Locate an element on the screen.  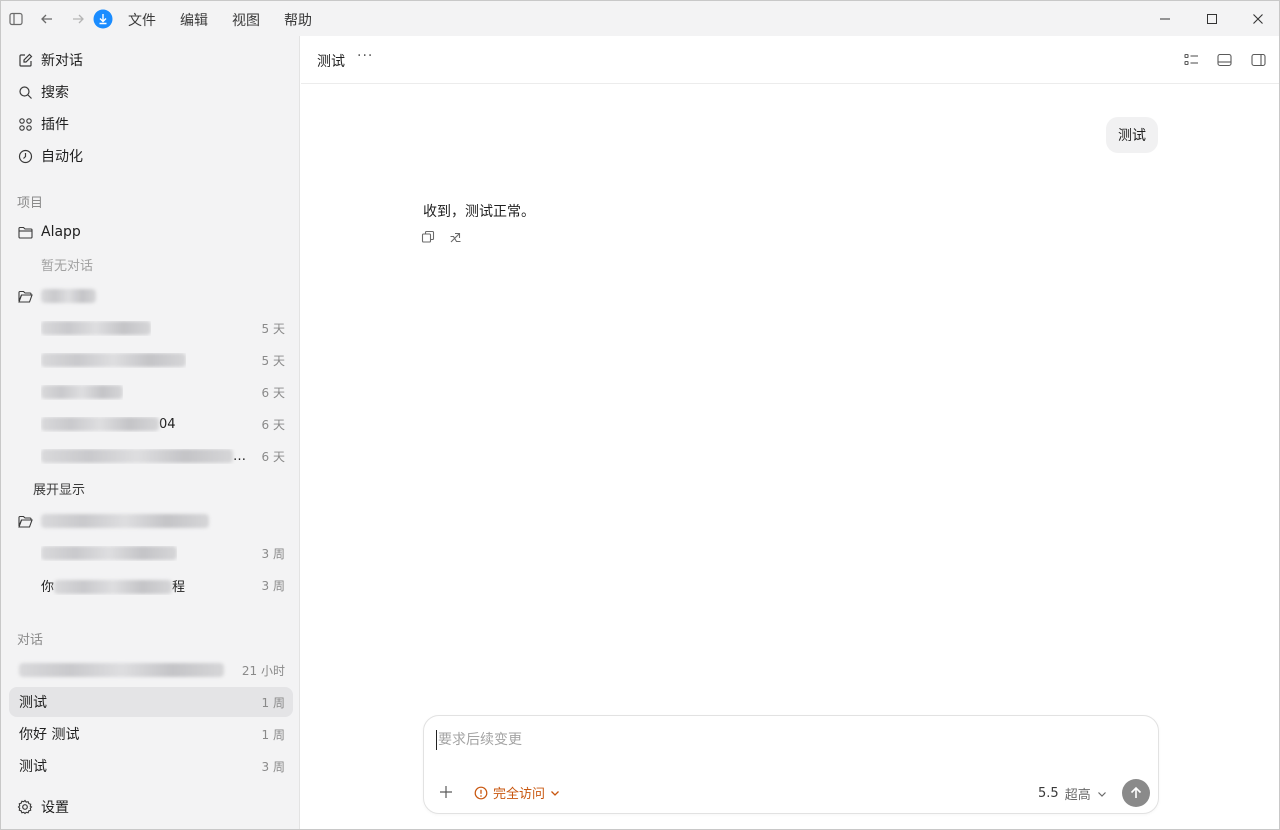
model-version: 5.5 is located at coordinates (1048, 793).